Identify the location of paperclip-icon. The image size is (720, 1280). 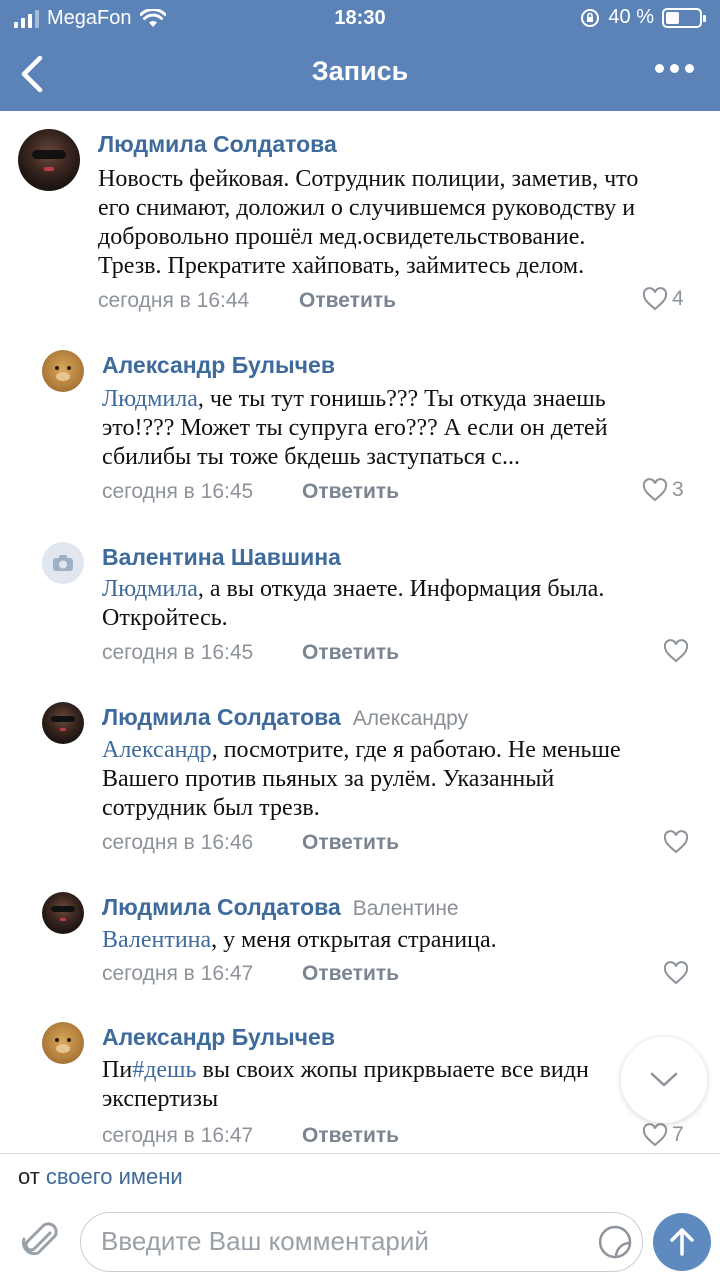
(40, 1241).